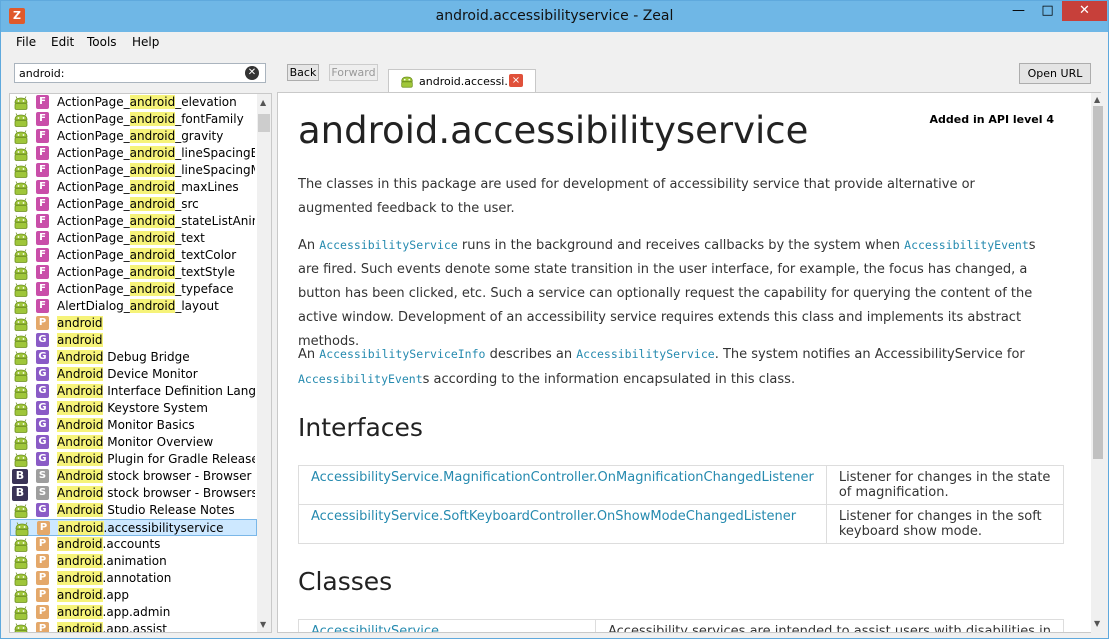 The image size is (1109, 639). What do you see at coordinates (353, 72) in the screenshot?
I see `forward-button: Forward` at bounding box center [353, 72].